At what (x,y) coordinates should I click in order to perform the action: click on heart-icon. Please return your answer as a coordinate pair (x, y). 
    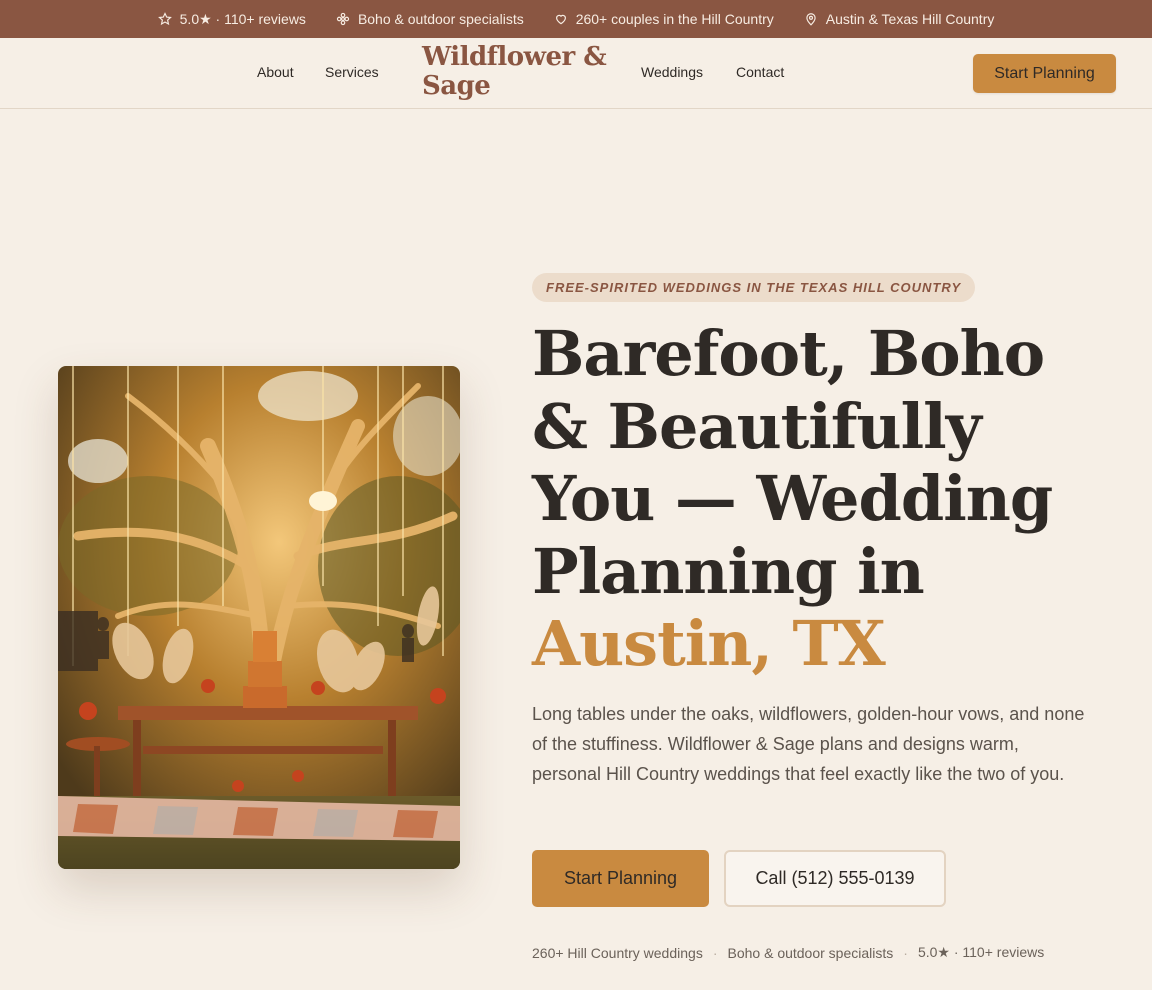
    Looking at the image, I should click on (561, 19).